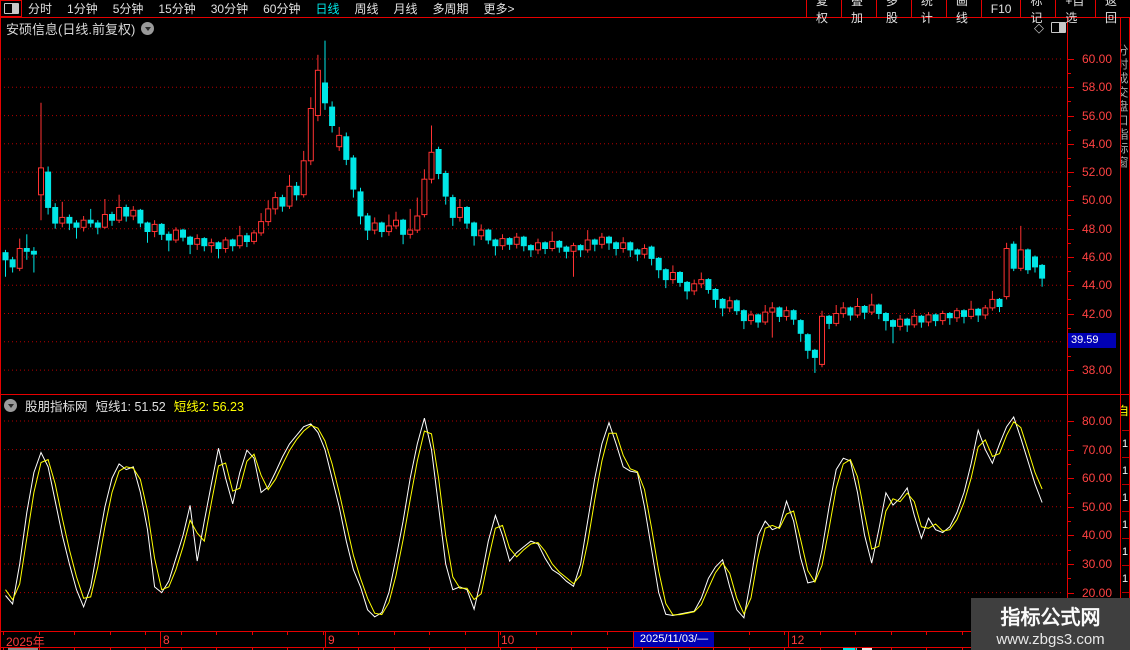  What do you see at coordinates (71, 29) in the screenshot?
I see `page-title: 安硕信息(日线.前复权)` at bounding box center [71, 29].